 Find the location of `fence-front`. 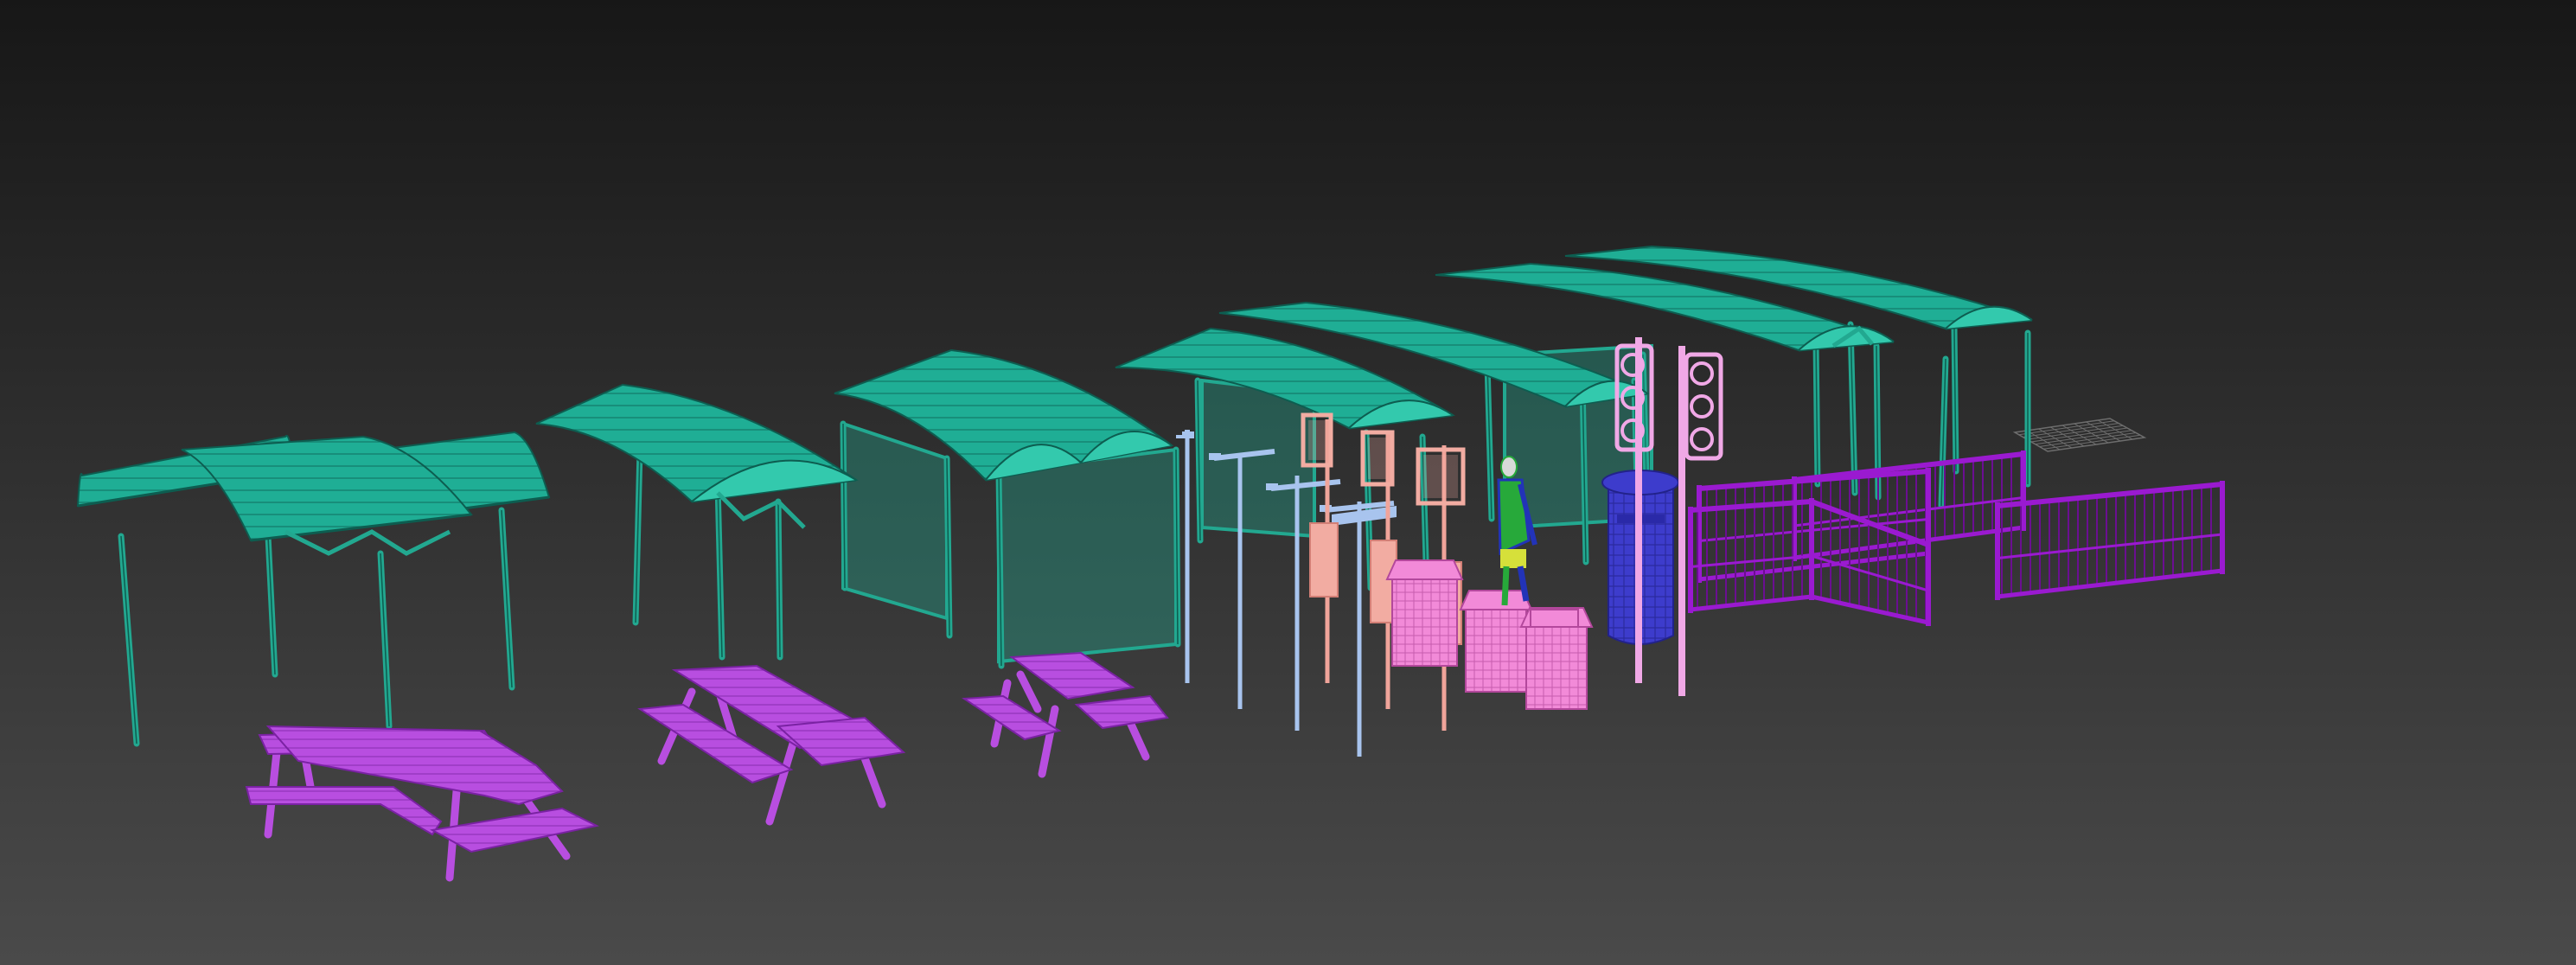

fence-front is located at coordinates (1751, 555).